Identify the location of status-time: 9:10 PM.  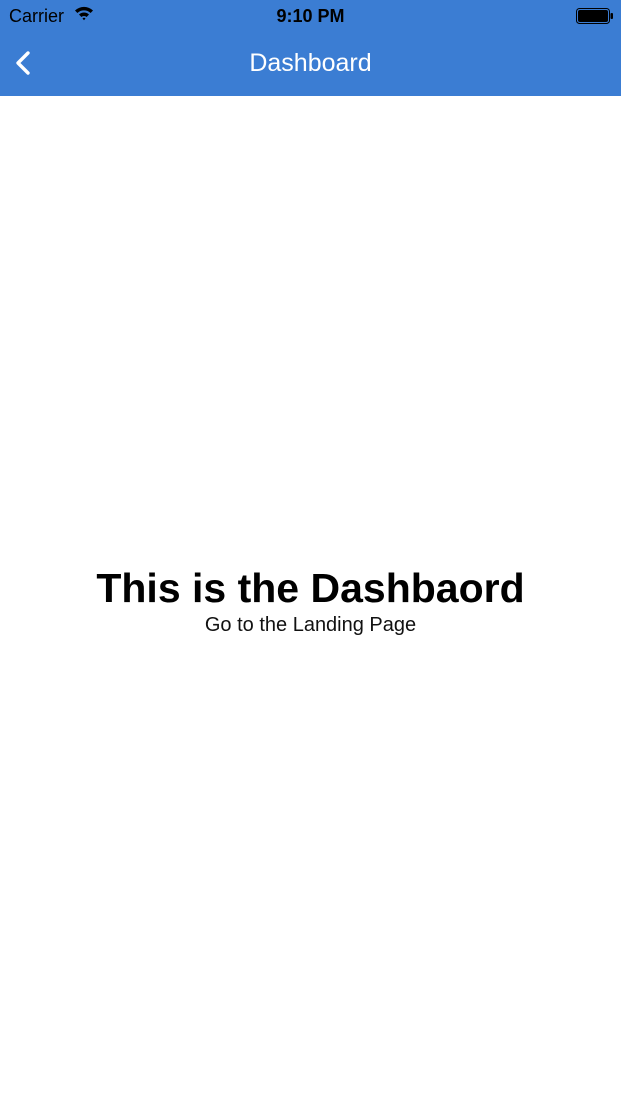
(310, 16).